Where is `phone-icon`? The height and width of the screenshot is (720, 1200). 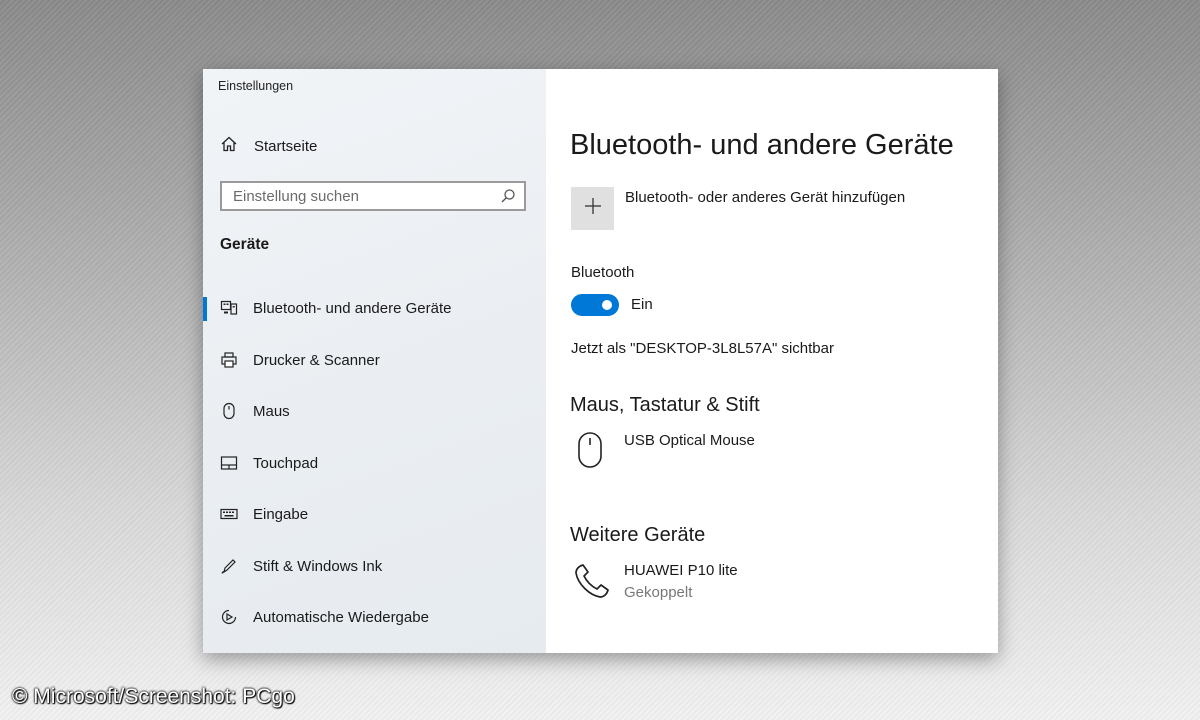
phone-icon is located at coordinates (592, 583).